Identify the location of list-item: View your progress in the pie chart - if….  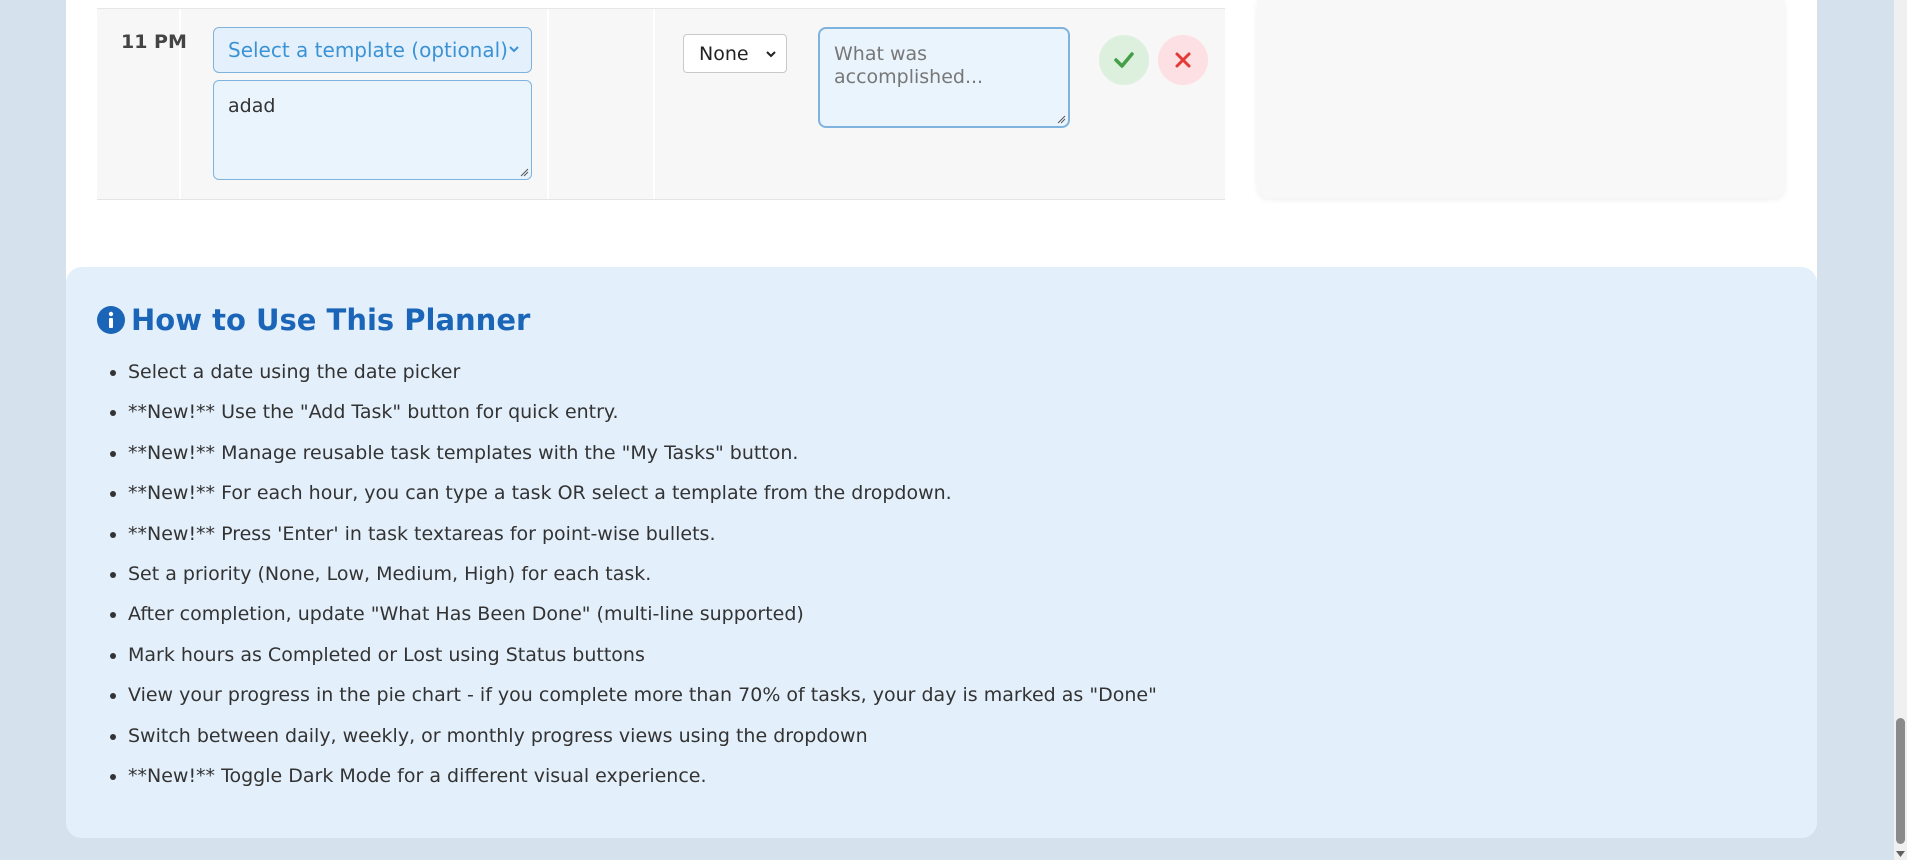
(642, 703).